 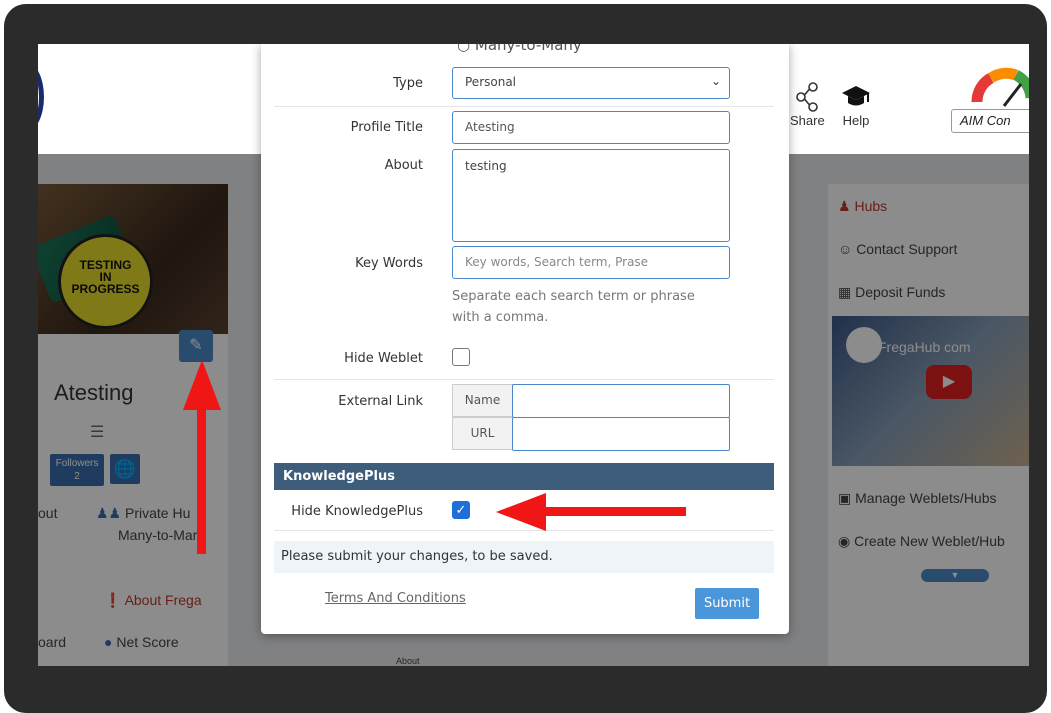 I want to click on key-words-label: Key Words, so click(x=389, y=263).